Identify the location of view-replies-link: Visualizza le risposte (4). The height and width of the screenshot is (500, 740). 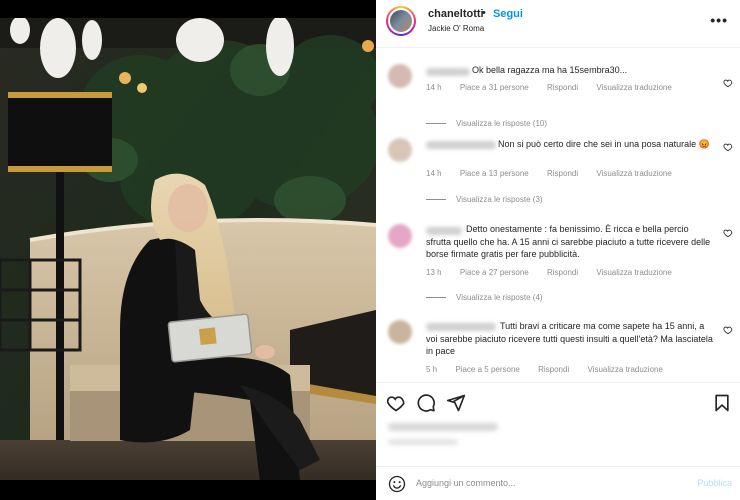
(484, 297).